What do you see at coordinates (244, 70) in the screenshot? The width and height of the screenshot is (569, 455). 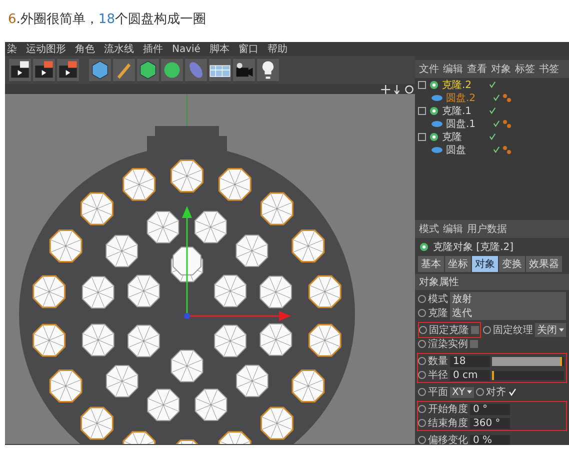 I see `camera-icon` at bounding box center [244, 70].